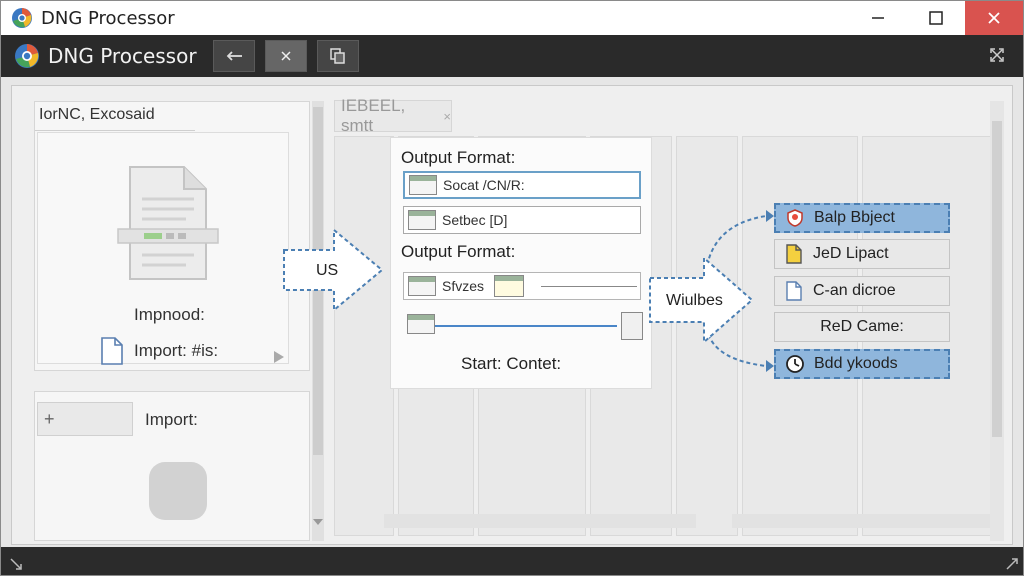 Image resolution: width=1024 pixels, height=576 pixels. What do you see at coordinates (49, 418) in the screenshot?
I see `plus-icon: +` at bounding box center [49, 418].